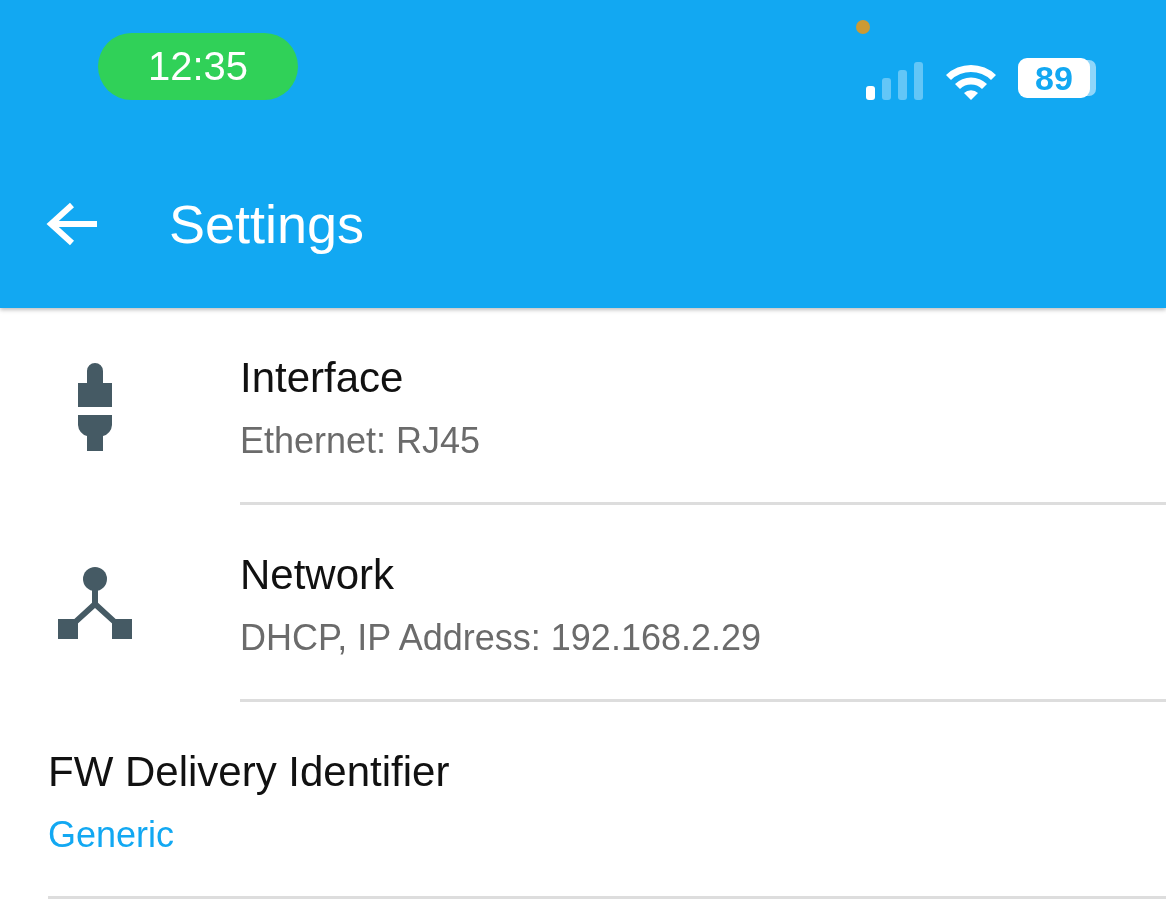 This screenshot has width=1166, height=906. I want to click on signal-icon, so click(895, 81).